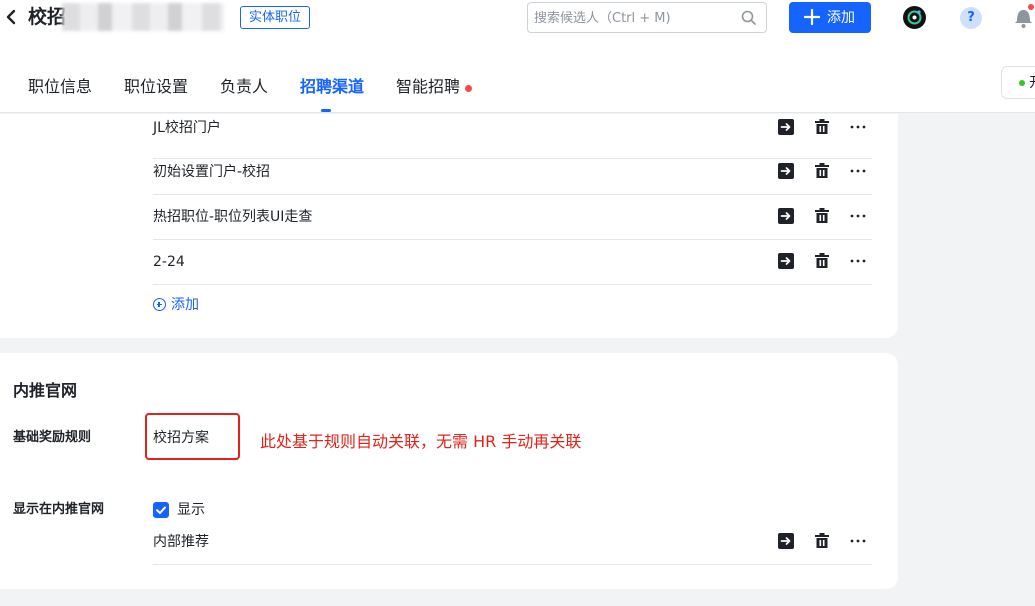  What do you see at coordinates (1023, 17) in the screenshot?
I see `notification-bell-icon` at bounding box center [1023, 17].